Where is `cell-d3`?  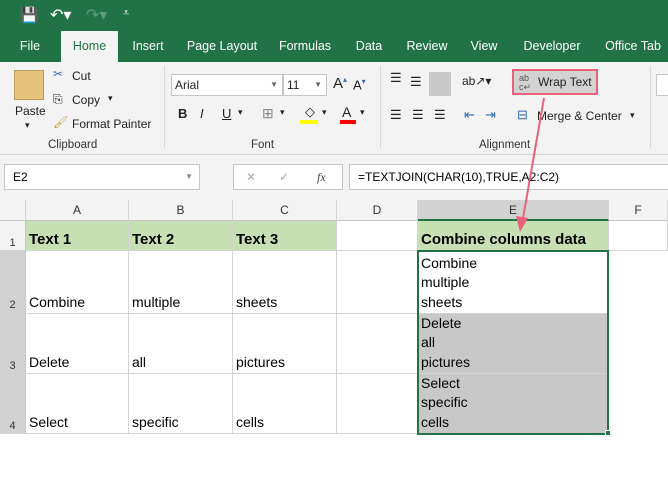 cell-d3 is located at coordinates (377, 344).